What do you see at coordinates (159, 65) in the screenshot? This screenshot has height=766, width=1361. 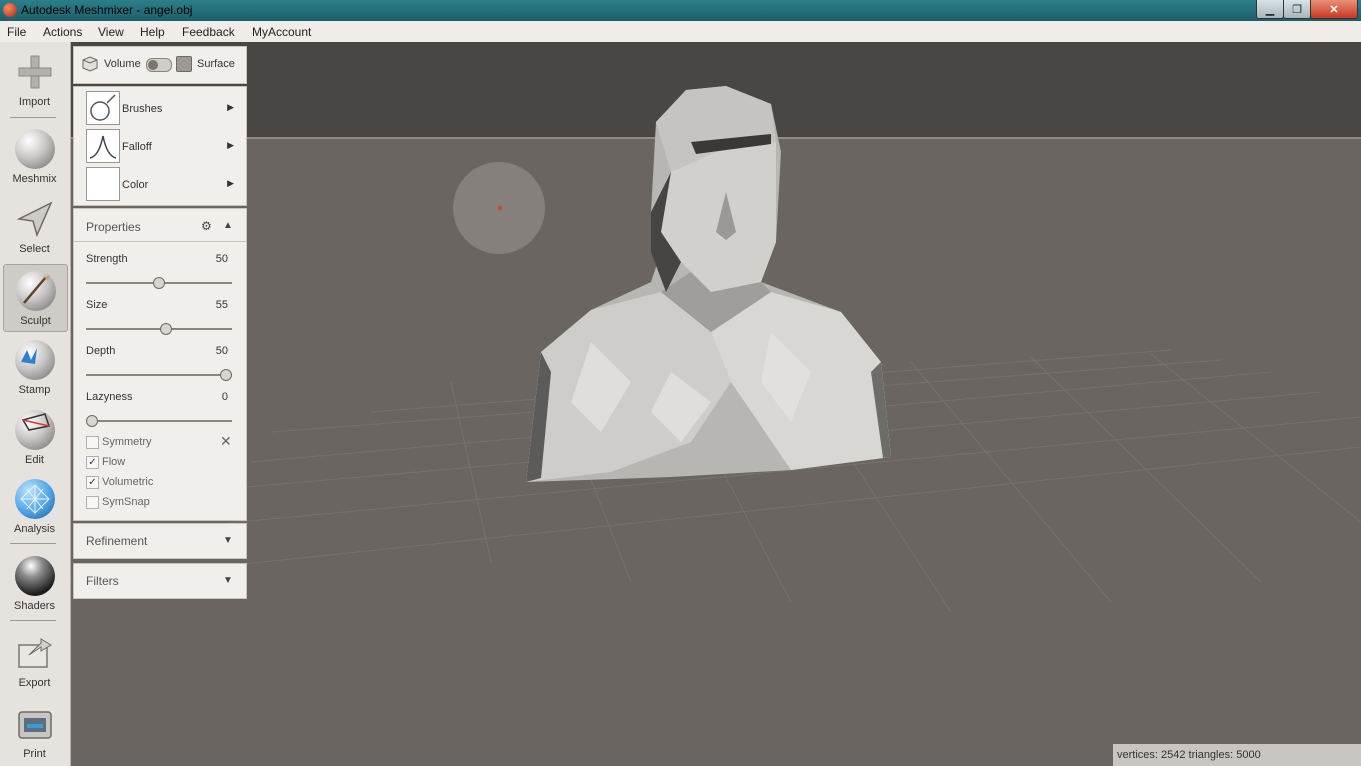 I see `volume-surface-toggle` at bounding box center [159, 65].